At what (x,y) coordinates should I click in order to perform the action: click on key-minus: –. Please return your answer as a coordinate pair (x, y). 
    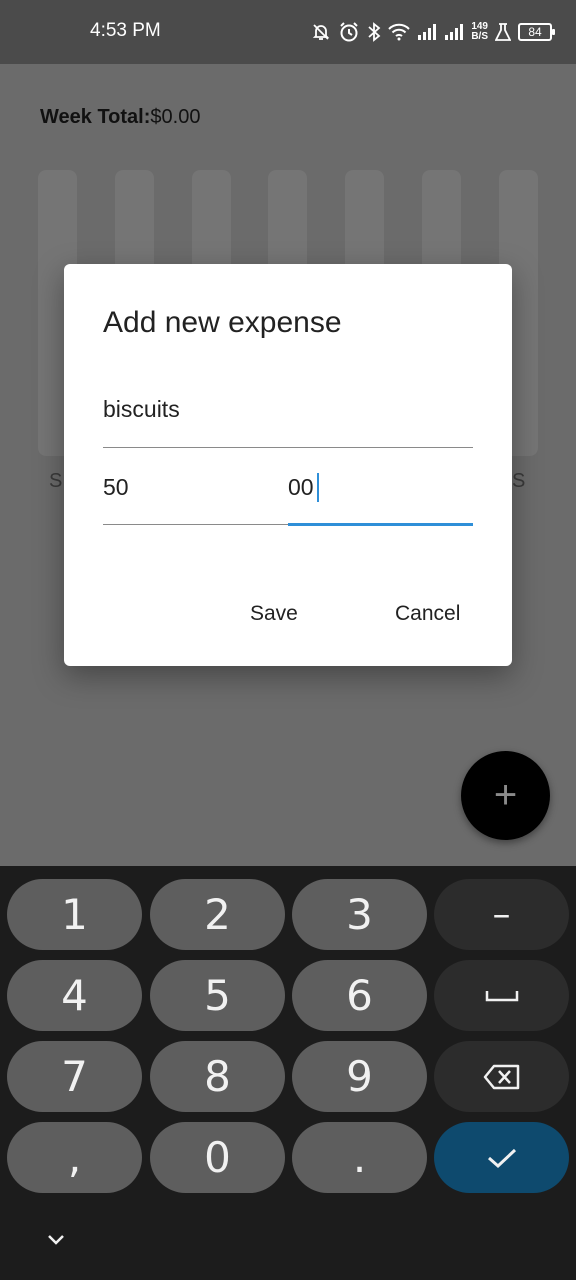
    Looking at the image, I should click on (501, 914).